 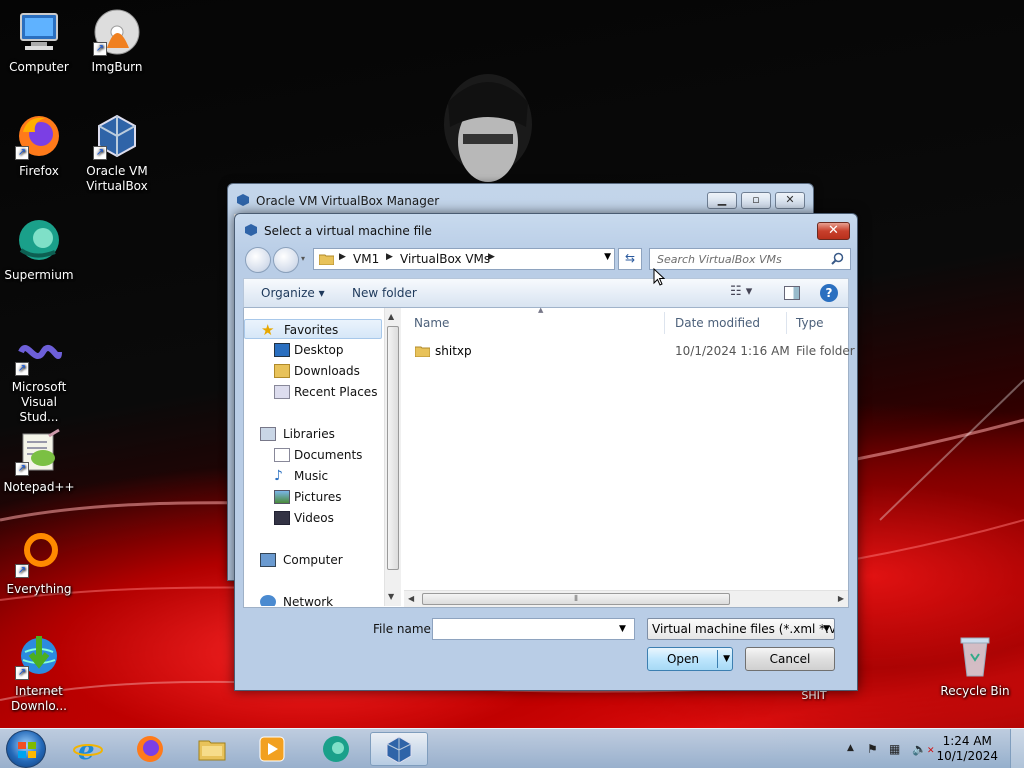 What do you see at coordinates (607, 257) in the screenshot?
I see `address-dropdown-icon: ▼` at bounding box center [607, 257].